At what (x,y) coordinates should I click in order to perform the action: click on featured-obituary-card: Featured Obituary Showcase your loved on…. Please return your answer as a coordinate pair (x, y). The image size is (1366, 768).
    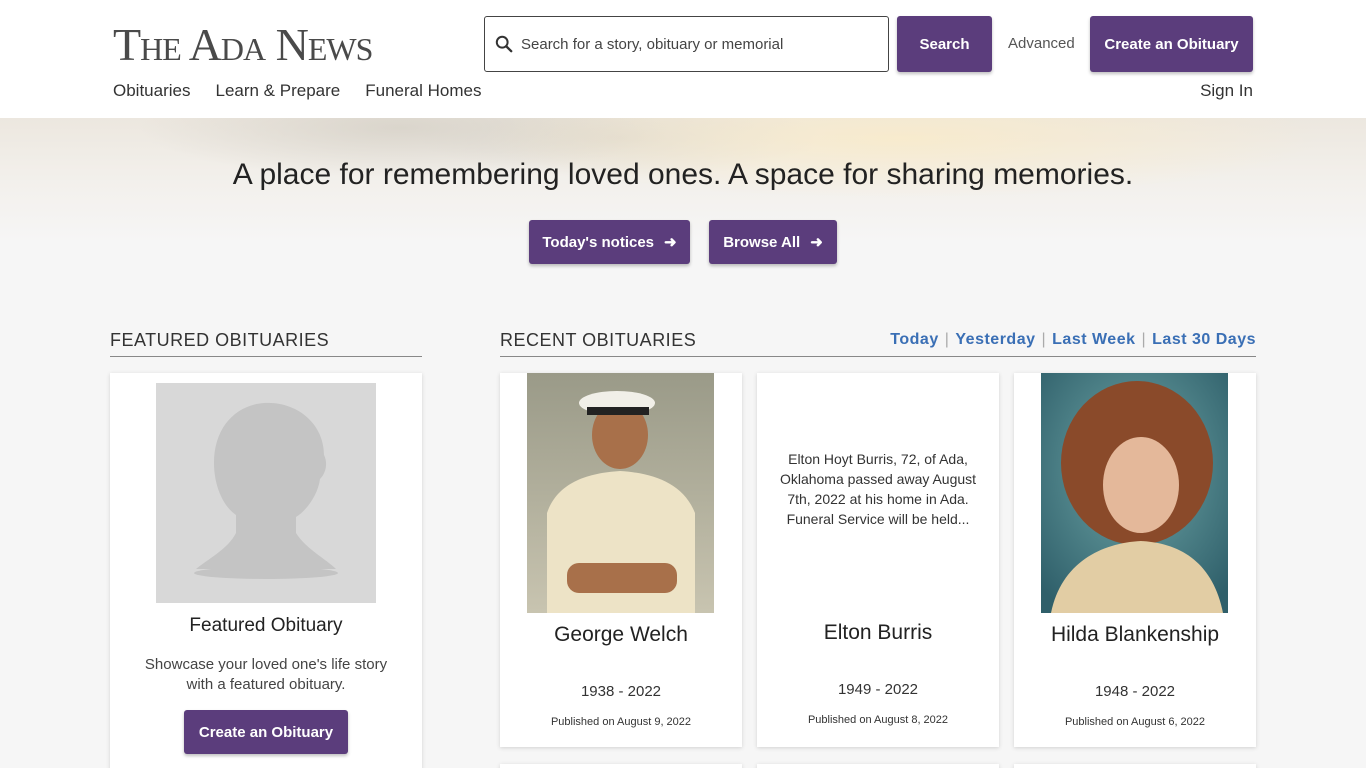
    Looking at the image, I should click on (266, 570).